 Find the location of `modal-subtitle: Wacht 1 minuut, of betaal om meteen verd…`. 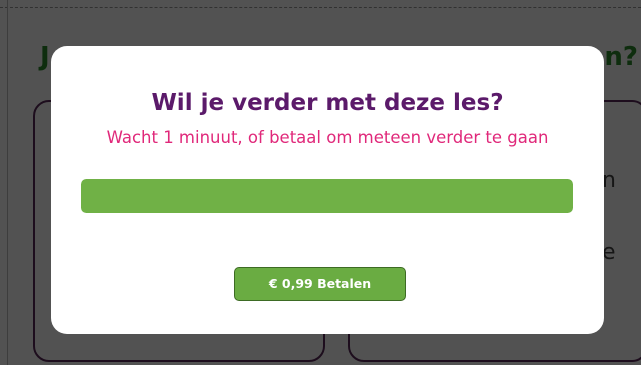

modal-subtitle: Wacht 1 minuut, of betaal om meteen verd… is located at coordinates (327, 137).